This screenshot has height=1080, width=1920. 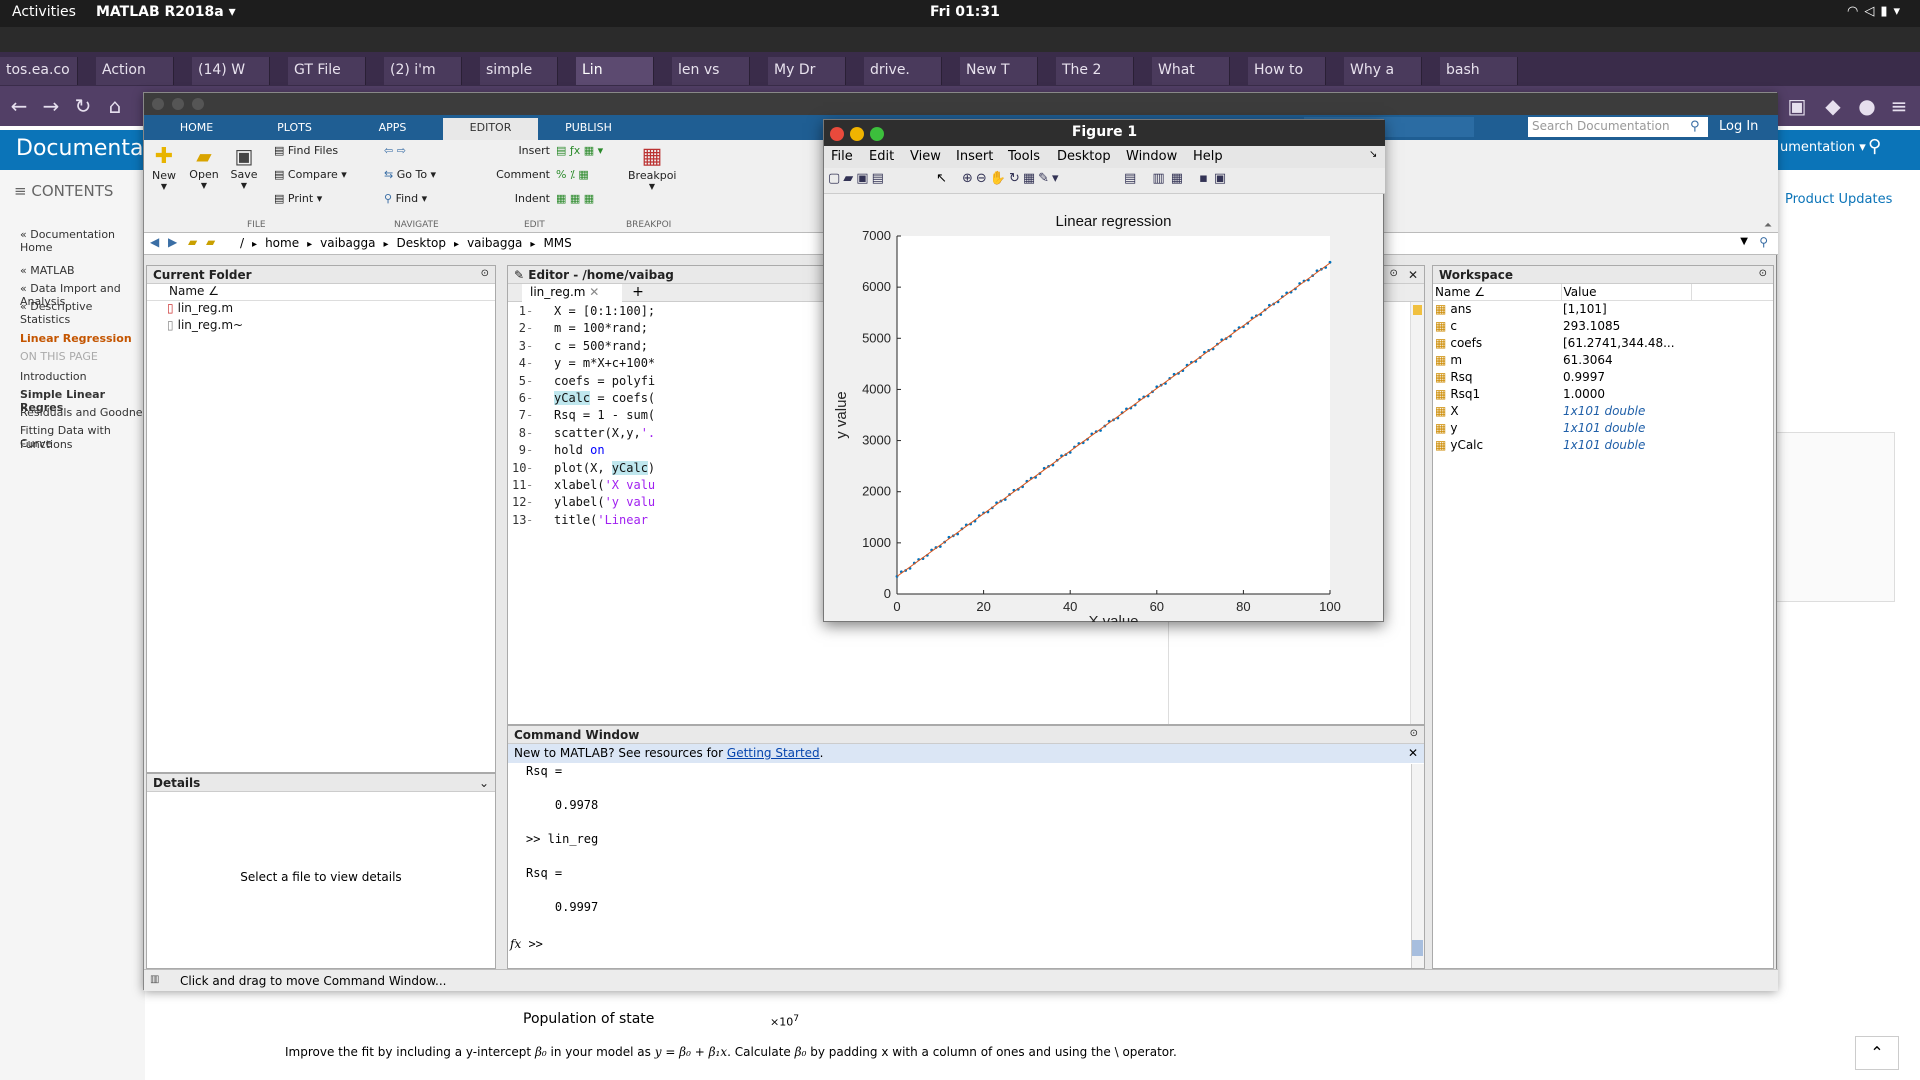 I want to click on line-number: 3, so click(x=519, y=346).